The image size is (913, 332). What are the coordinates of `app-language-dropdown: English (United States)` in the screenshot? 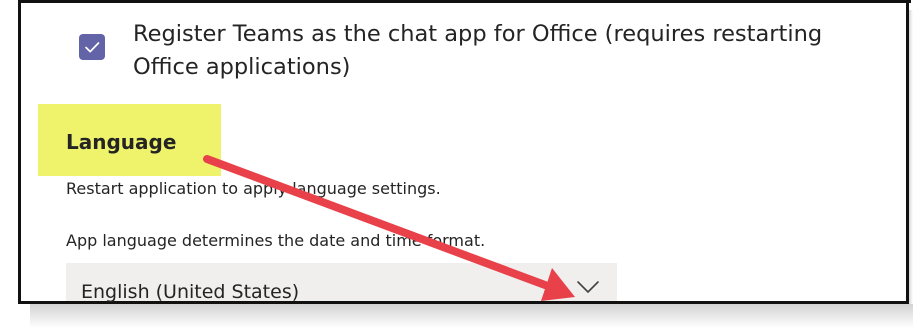 It's located at (341, 283).